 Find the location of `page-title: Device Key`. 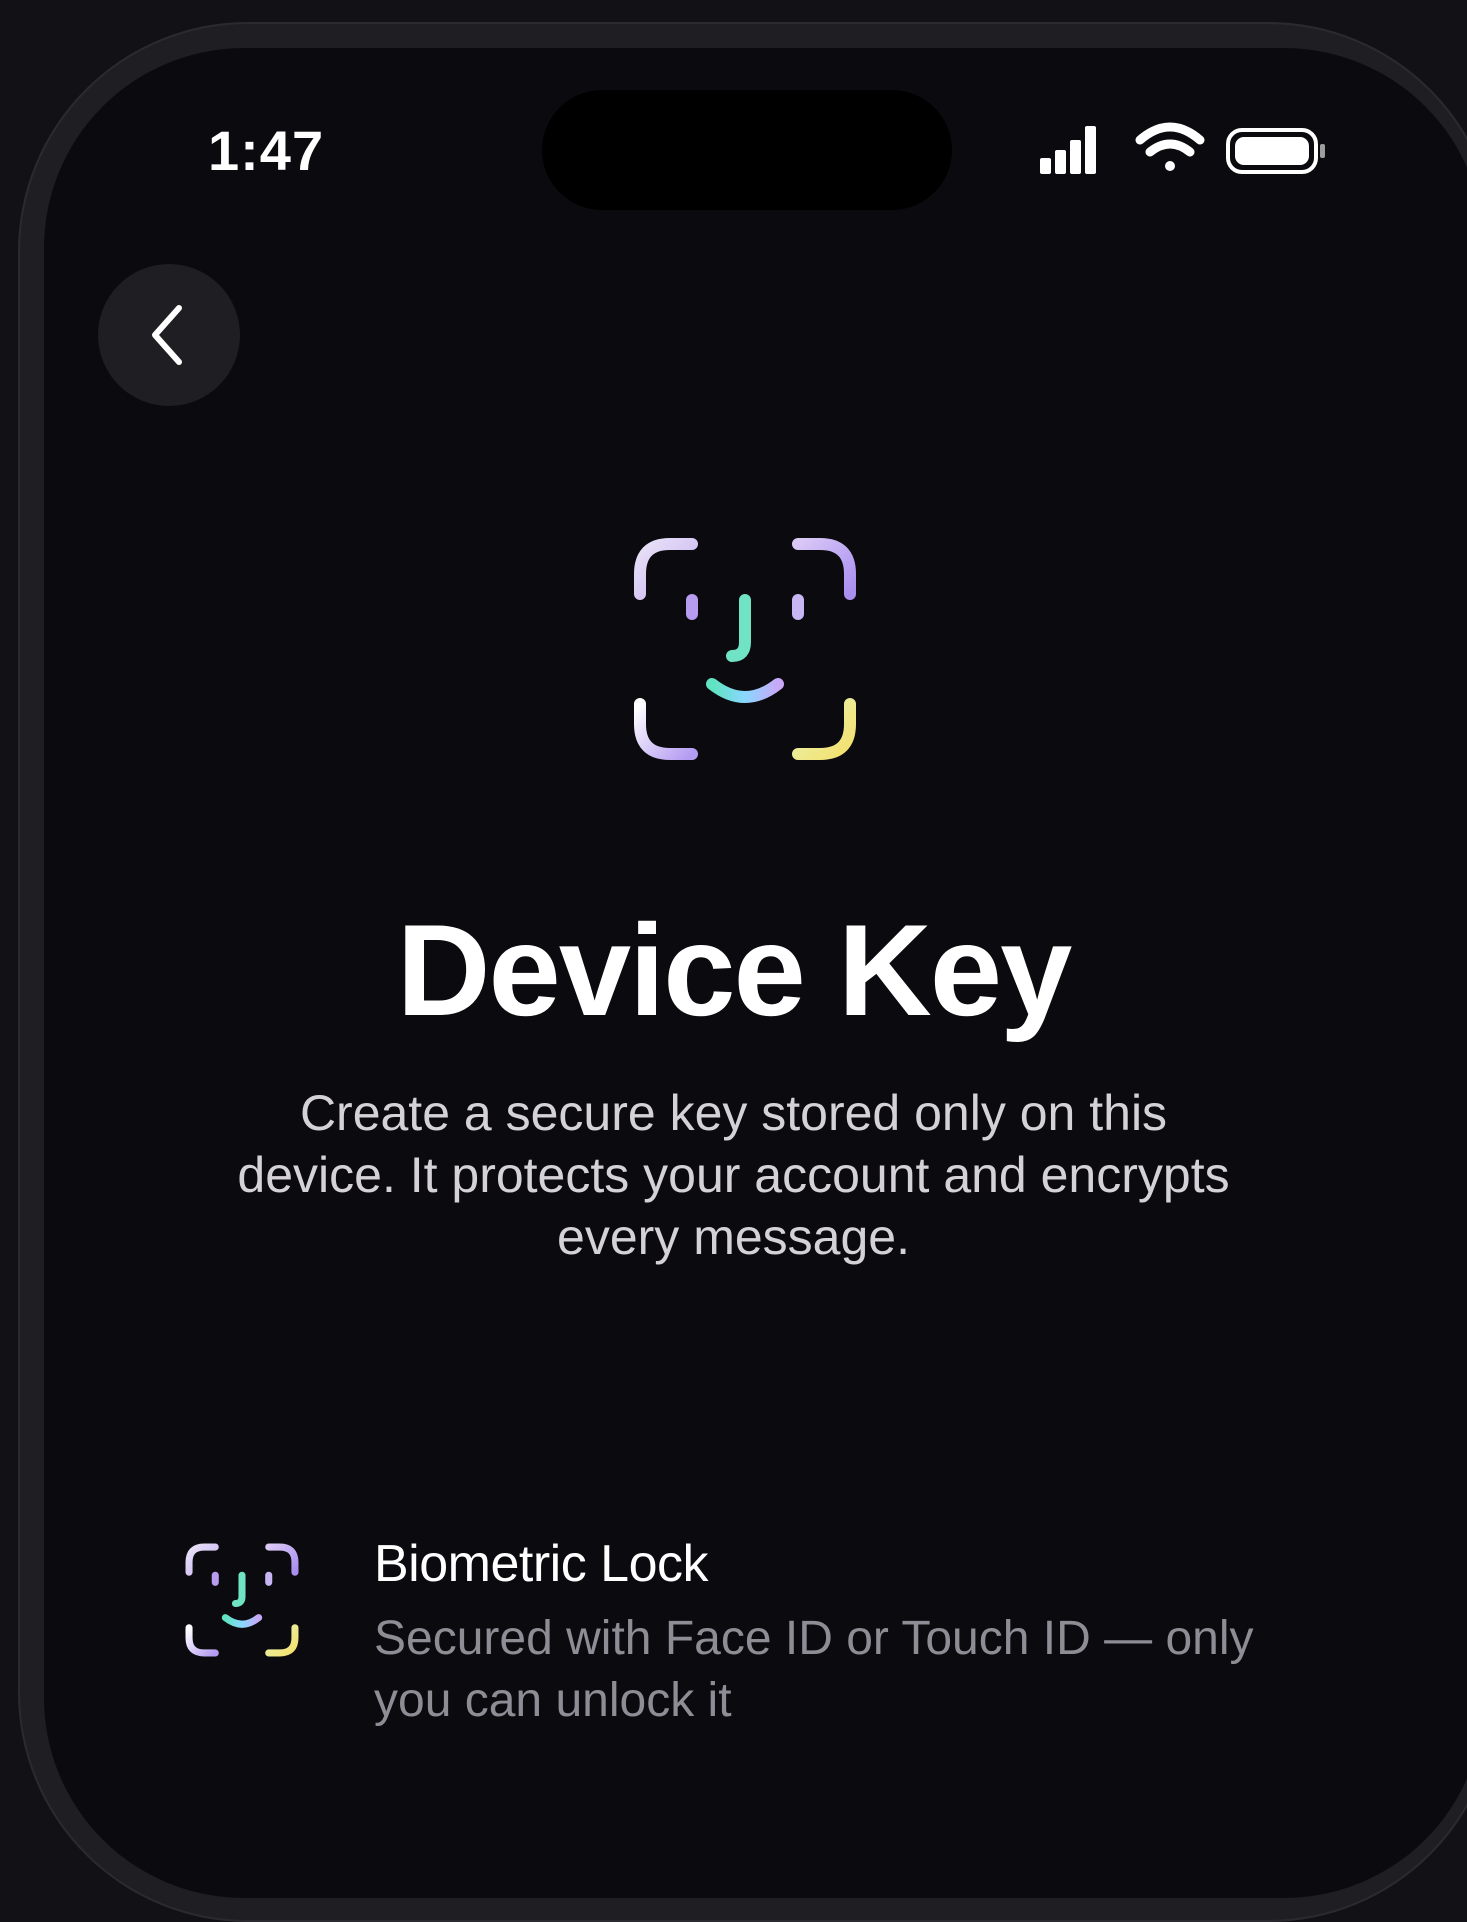

page-title: Device Key is located at coordinates (734, 970).